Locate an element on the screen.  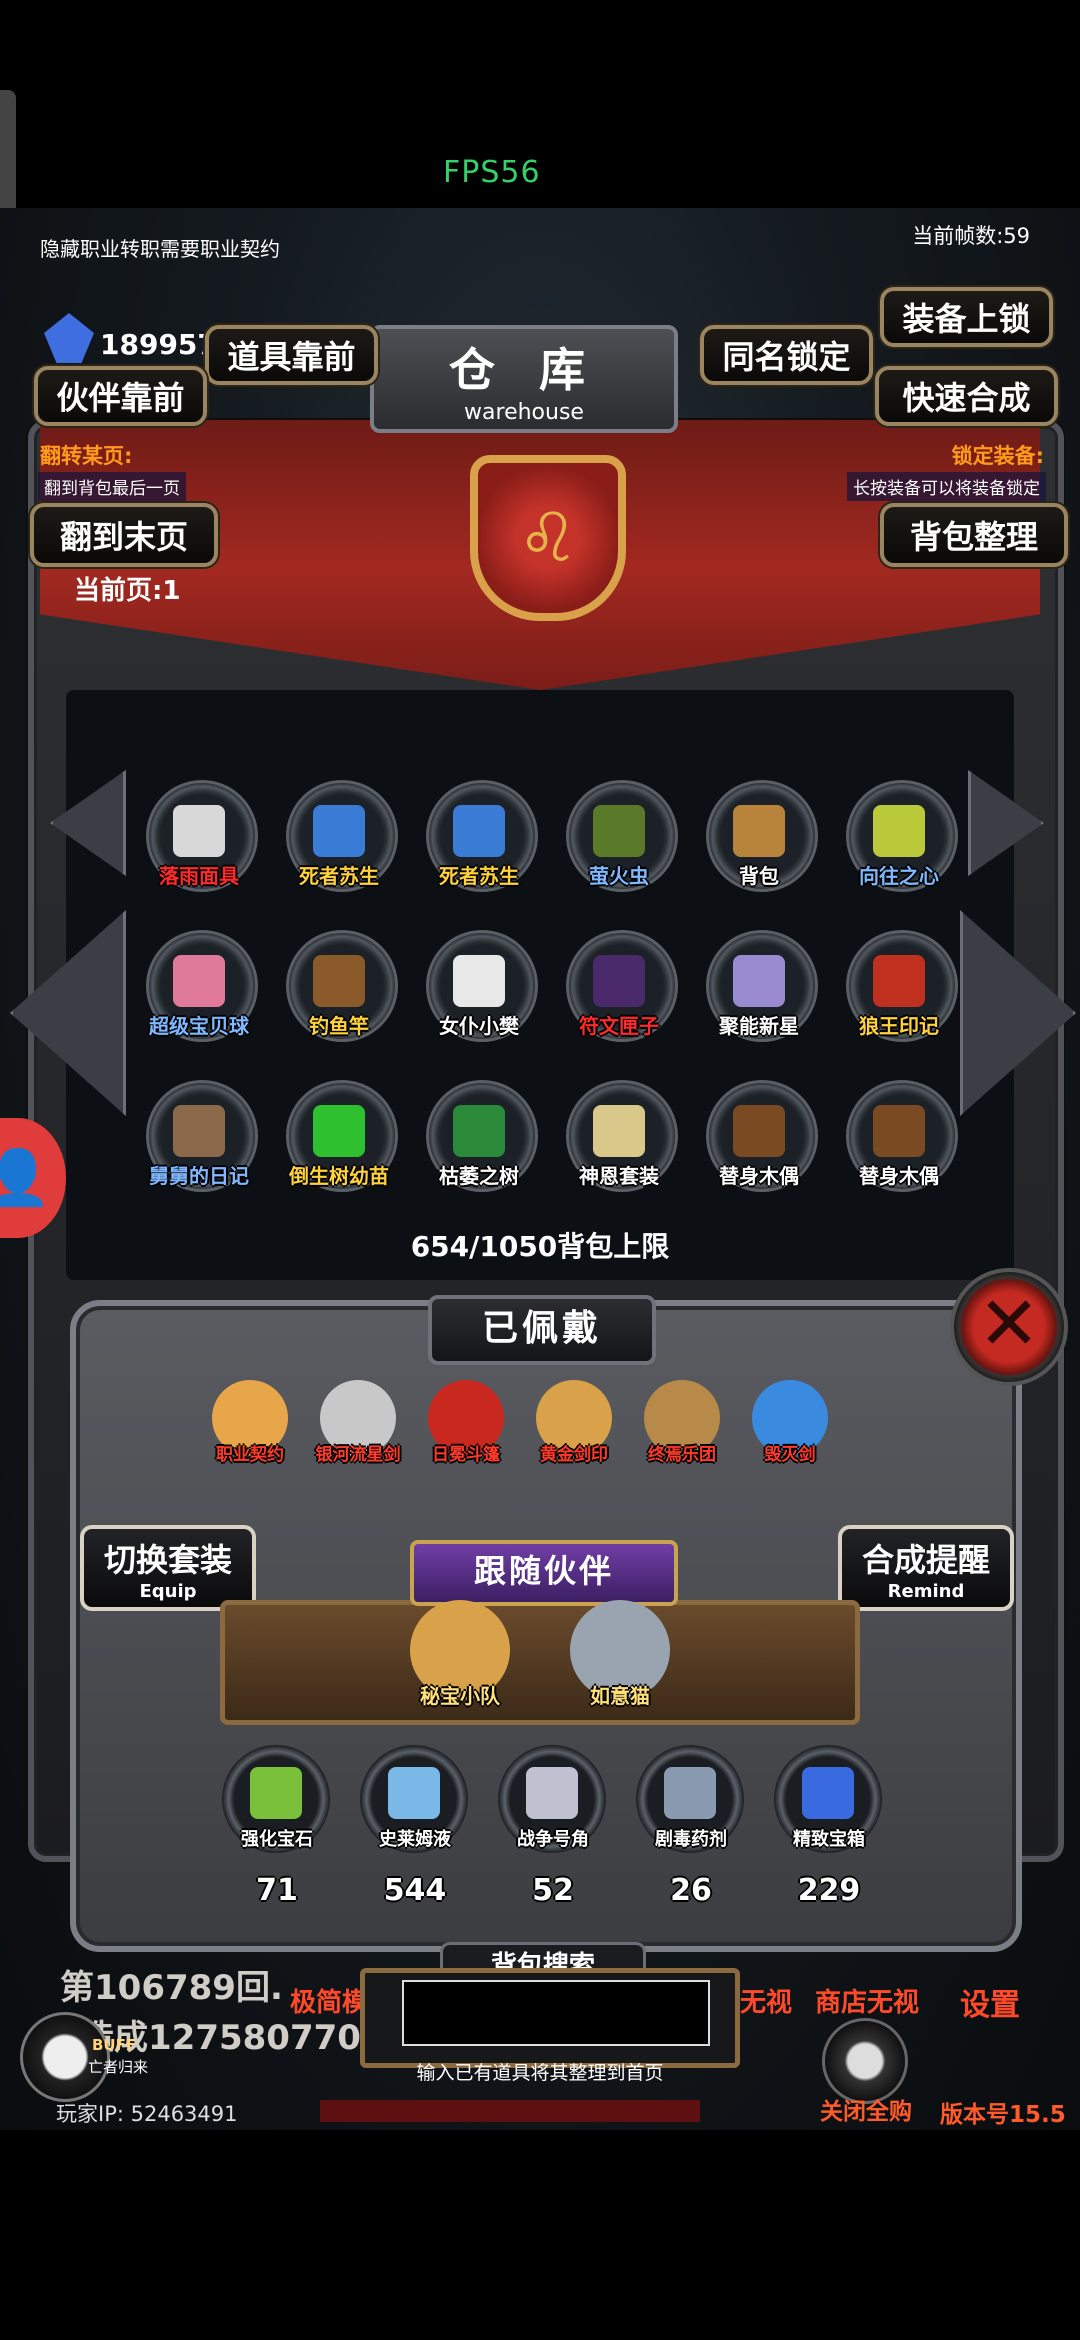
bag-item-name: 死者苏生 is located at coordinates (479, 876).